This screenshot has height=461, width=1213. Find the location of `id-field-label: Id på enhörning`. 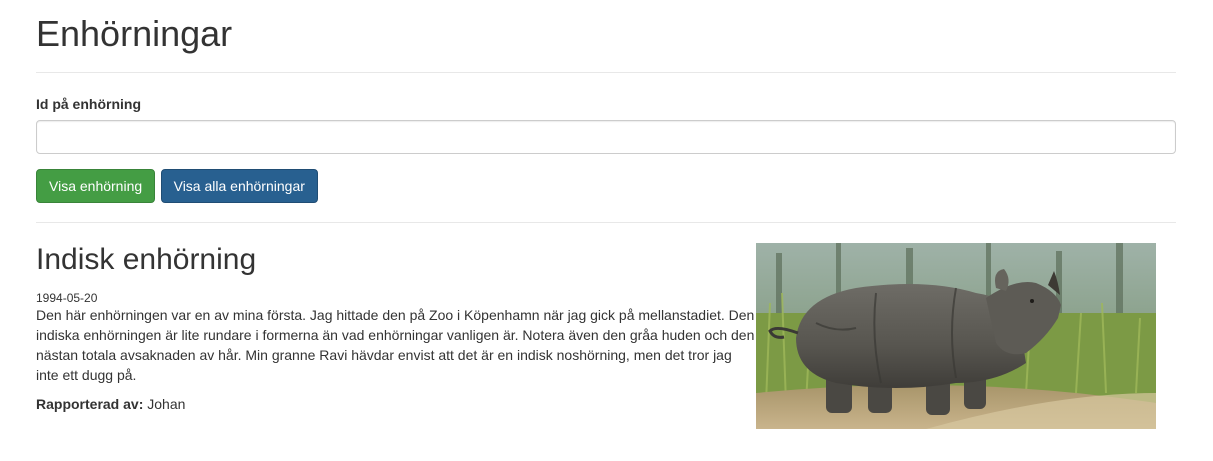

id-field-label: Id på enhörning is located at coordinates (88, 104).